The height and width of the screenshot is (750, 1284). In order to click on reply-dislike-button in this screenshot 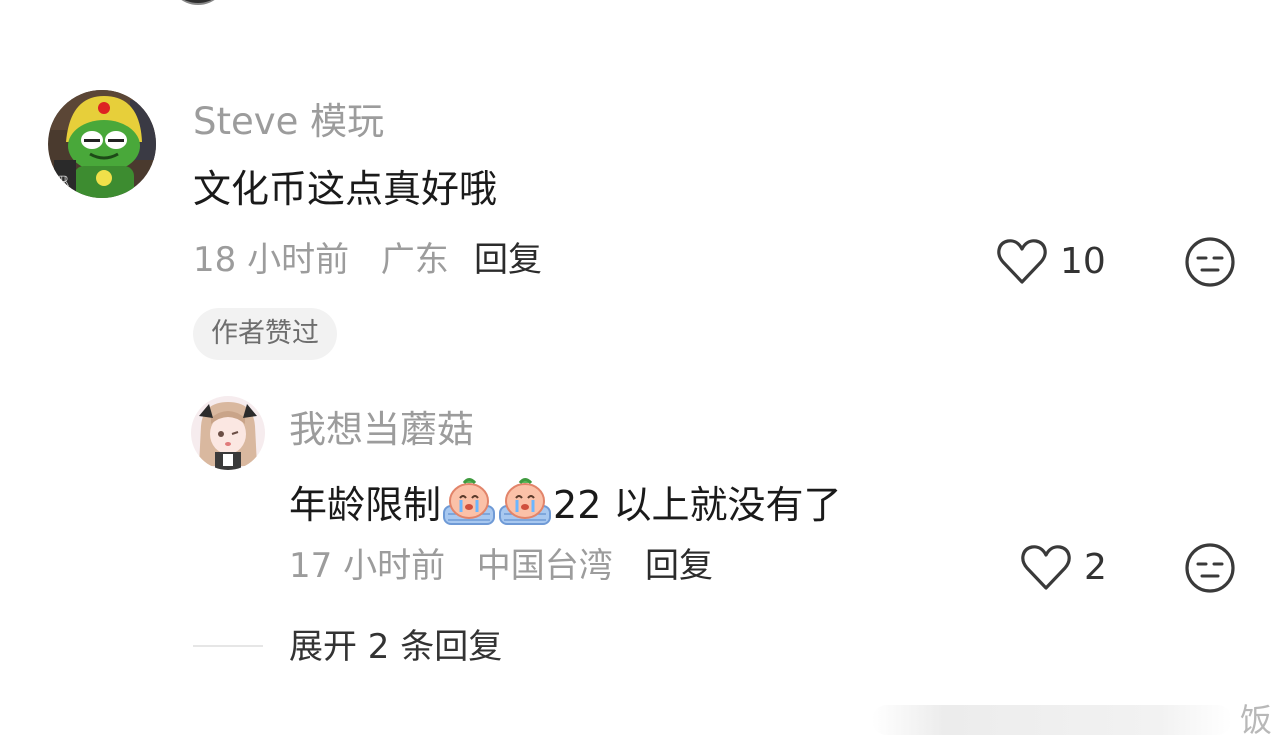, I will do `click(1210, 570)`.